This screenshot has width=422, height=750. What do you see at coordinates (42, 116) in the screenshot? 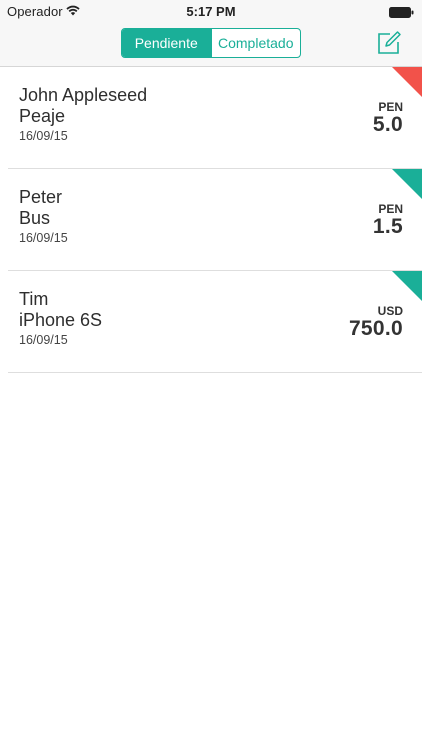
I see `item-description: Peaje` at bounding box center [42, 116].